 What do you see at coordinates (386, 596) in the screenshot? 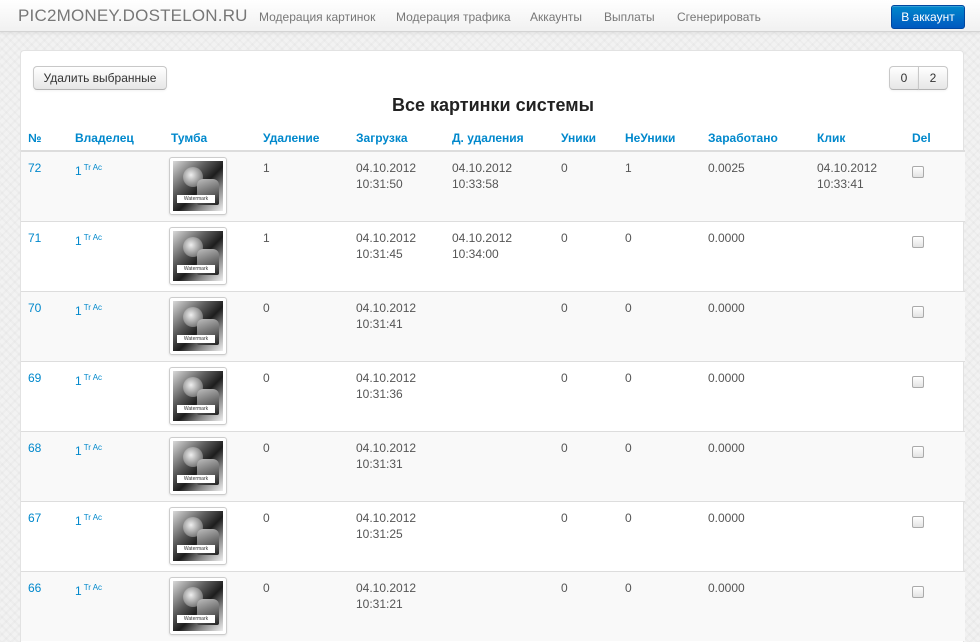
I see `upload-datetime: 04.10.2012 10:31:21` at bounding box center [386, 596].